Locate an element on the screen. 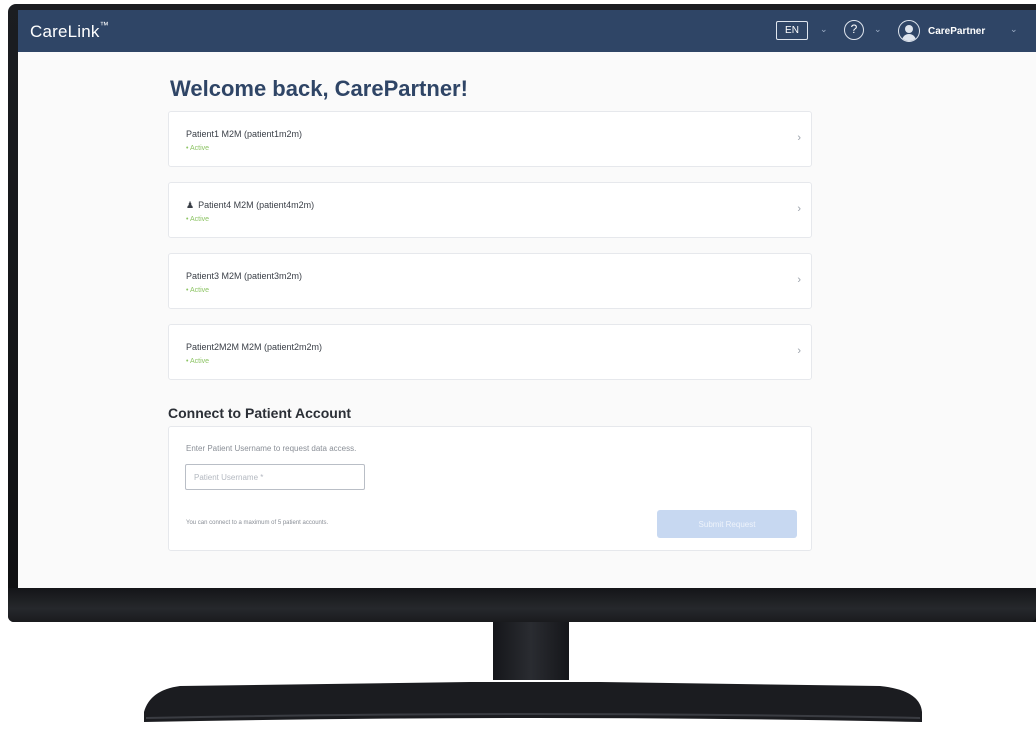 The height and width of the screenshot is (741, 1036). patient-card: ♟ Patient4 M2M (patient4m2m) • Active › is located at coordinates (490, 210).